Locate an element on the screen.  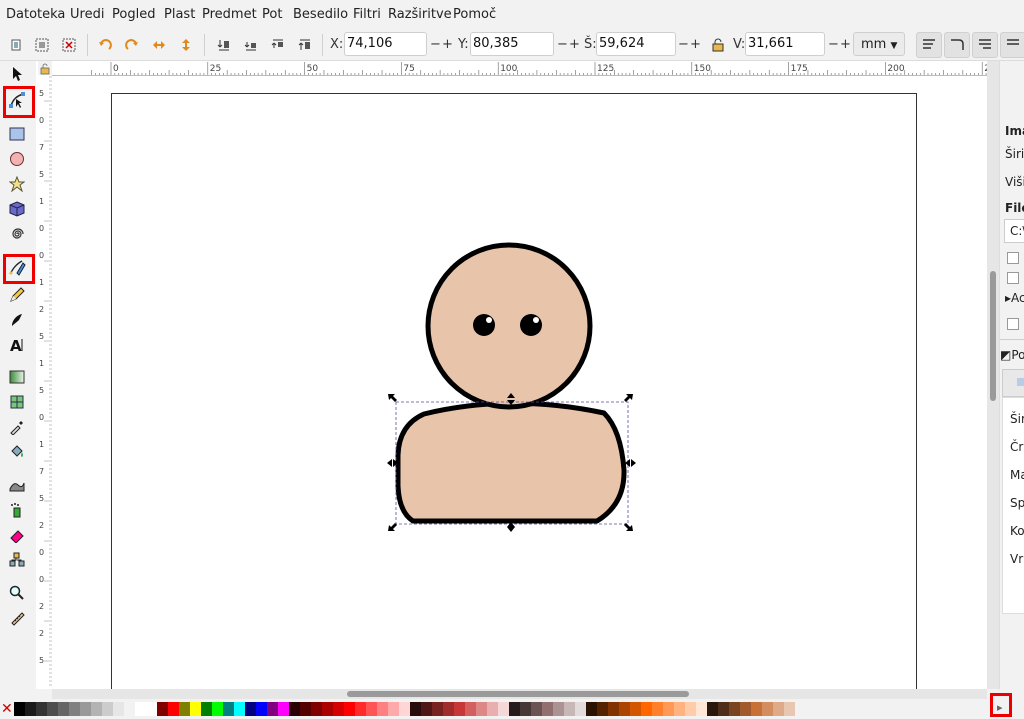
flip-vertical-icon is located at coordinates (186, 45).